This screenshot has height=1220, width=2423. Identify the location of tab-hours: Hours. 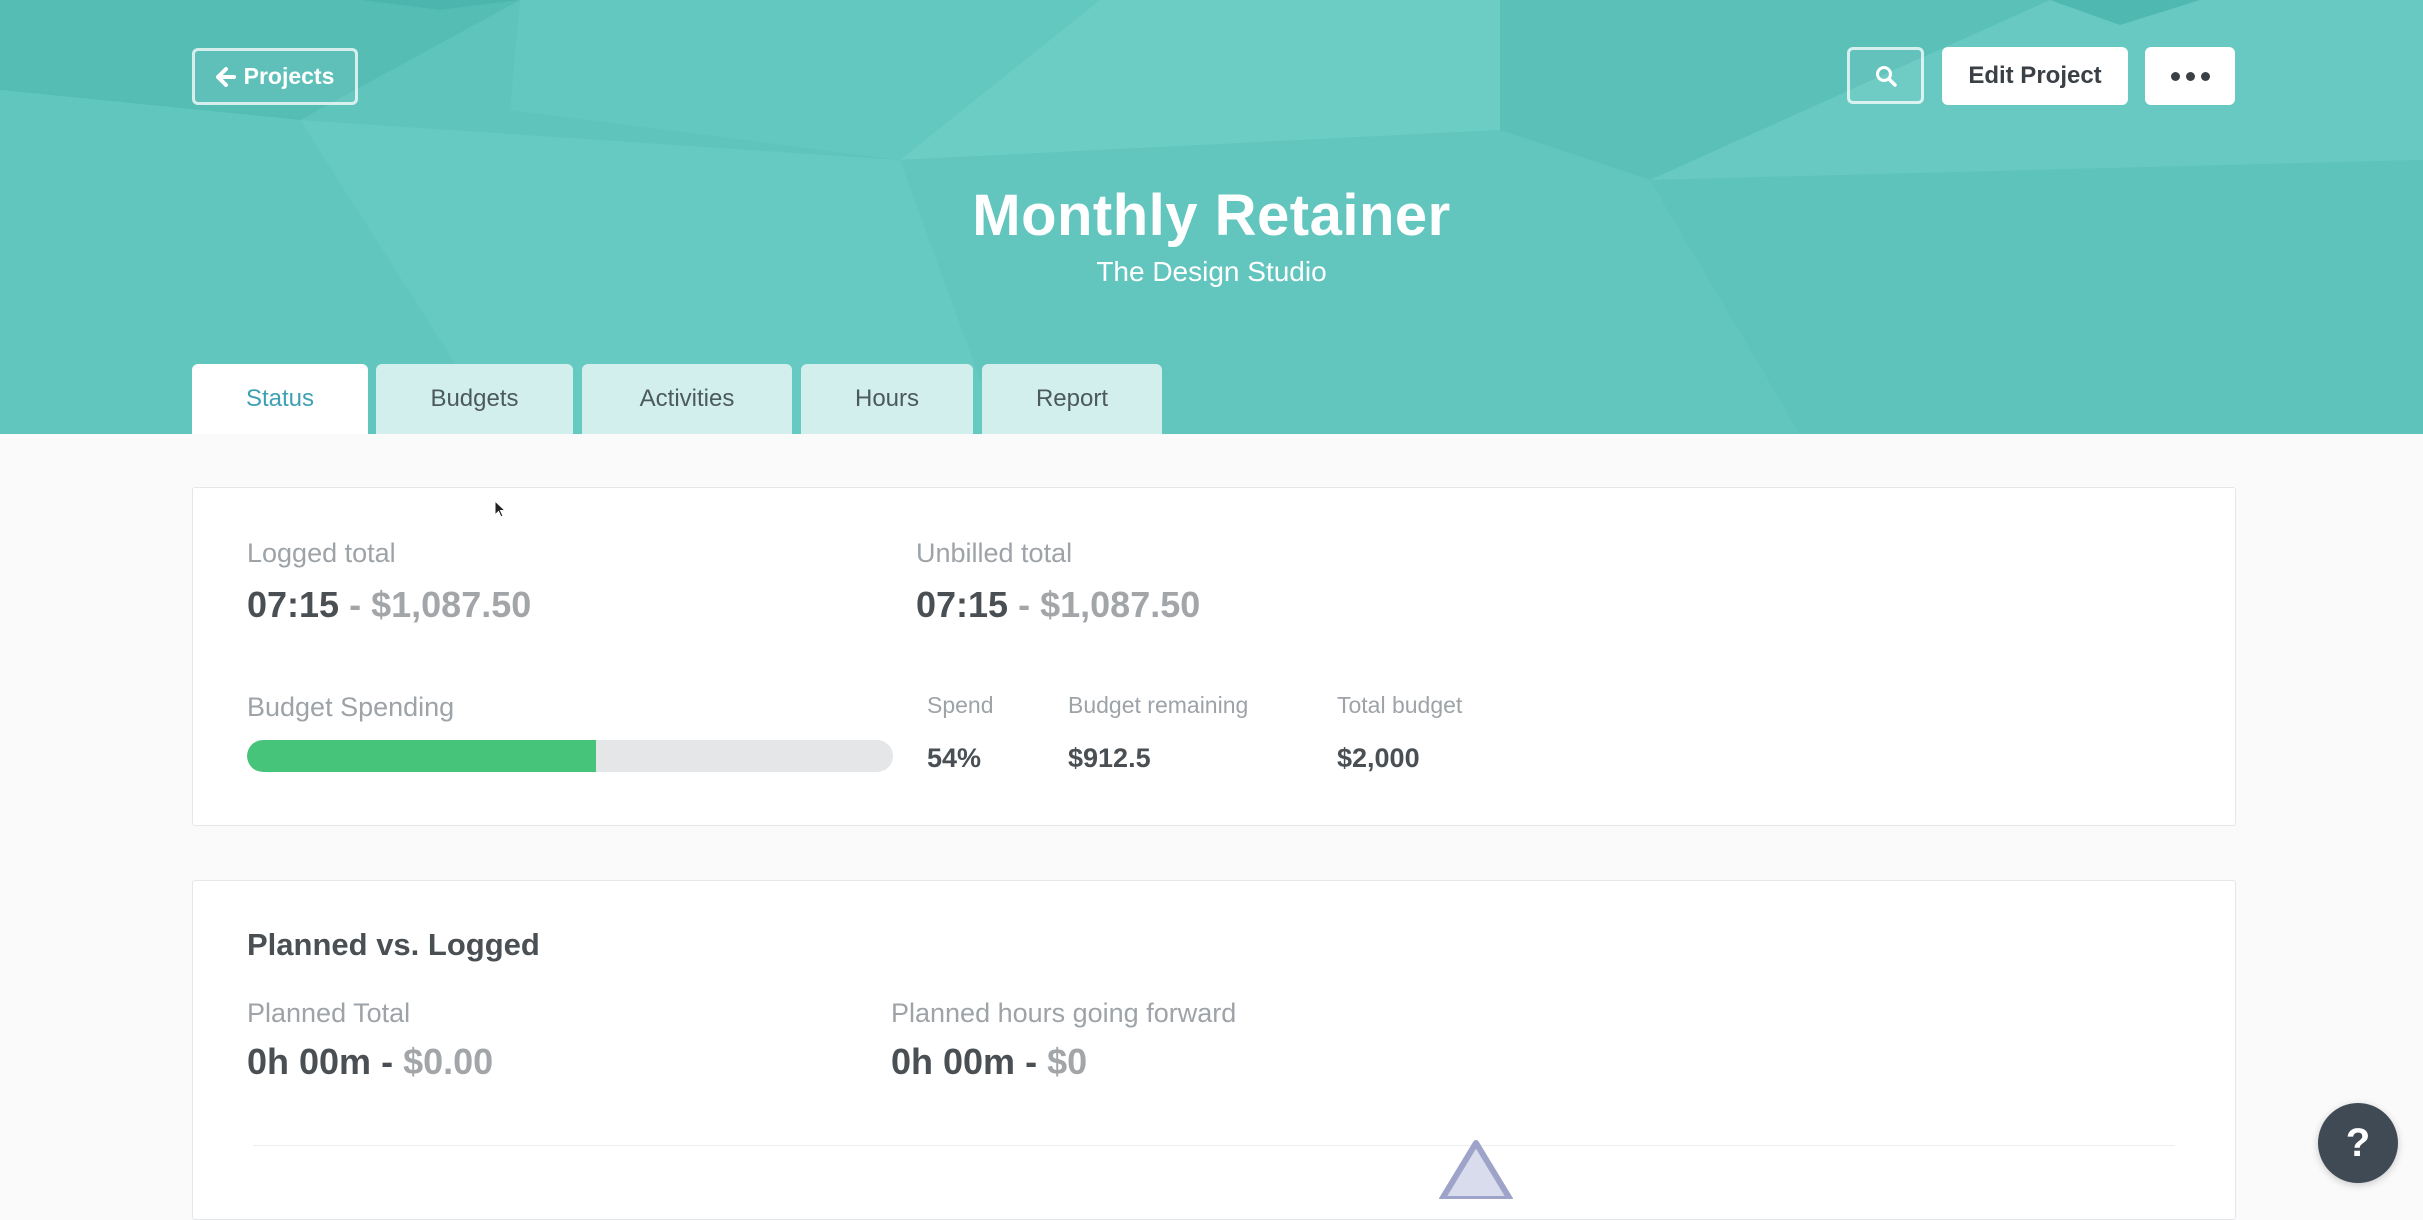
(887, 399).